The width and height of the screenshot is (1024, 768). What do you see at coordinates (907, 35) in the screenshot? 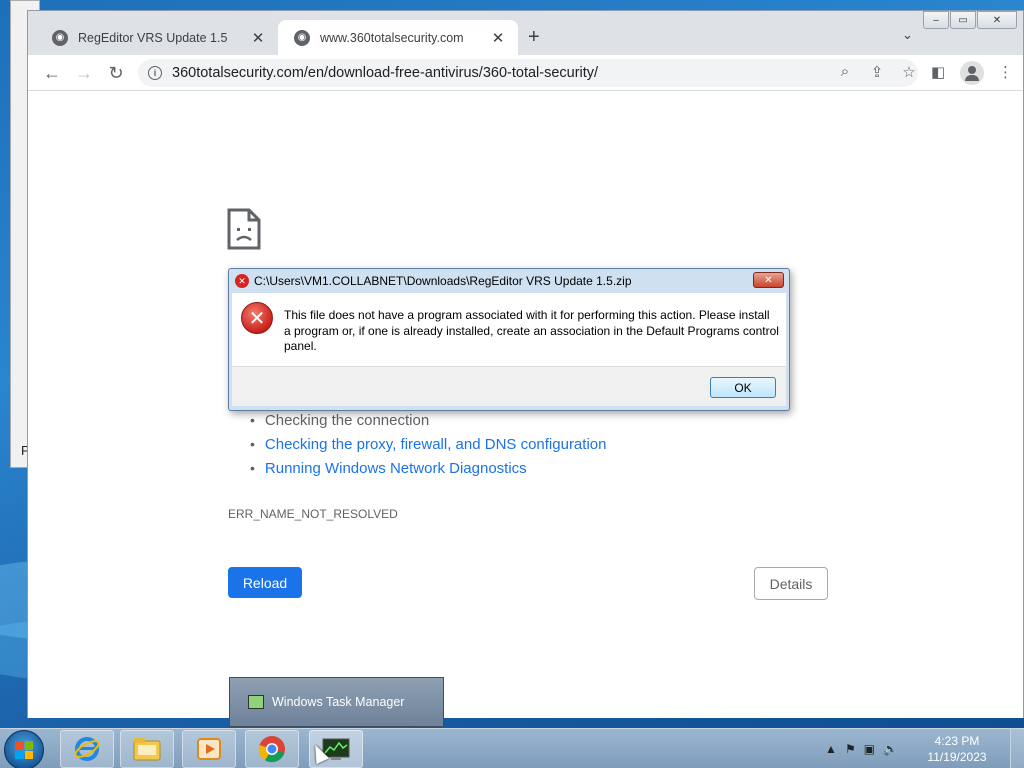
I see `tab-search-icon: ⌄` at bounding box center [907, 35].